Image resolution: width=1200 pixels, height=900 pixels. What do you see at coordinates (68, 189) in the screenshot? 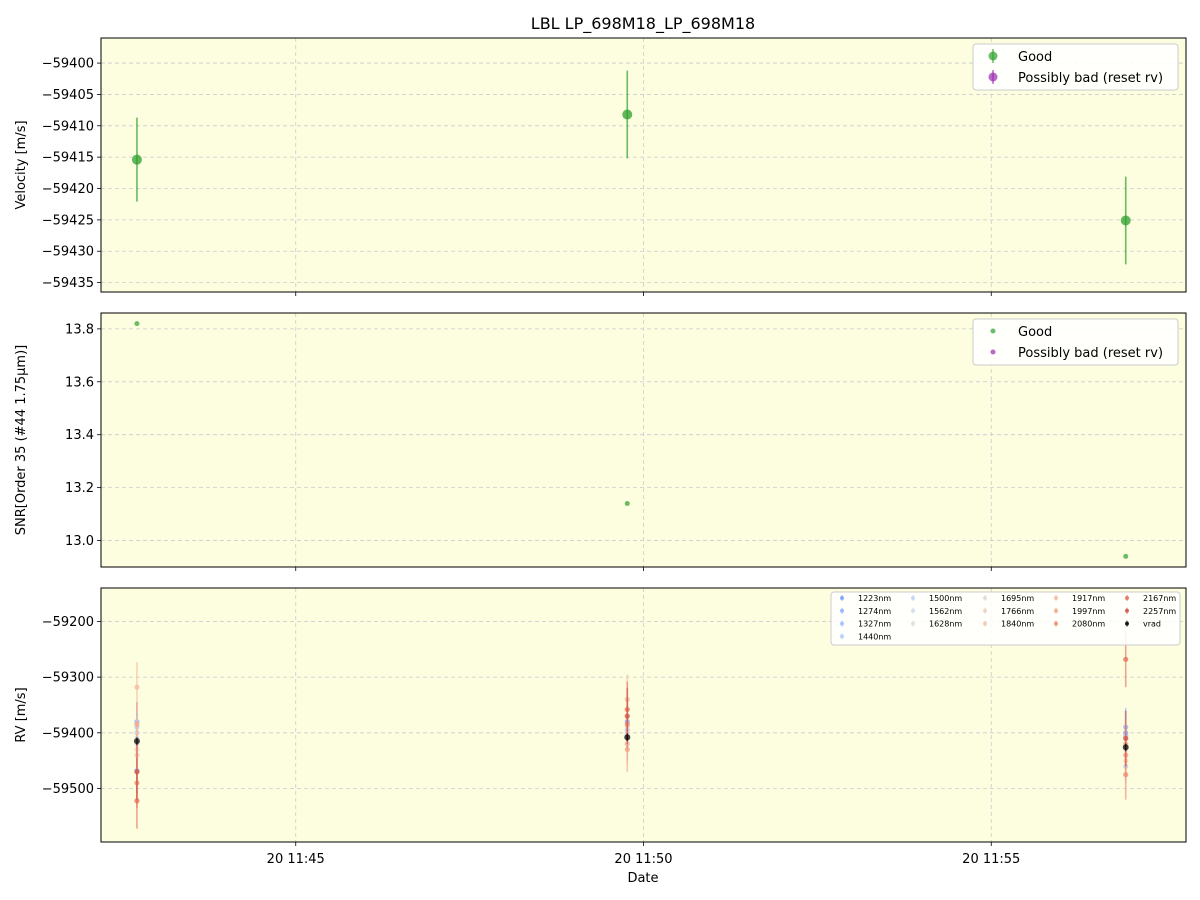
I see `y-tick-label: −59420` at bounding box center [68, 189].